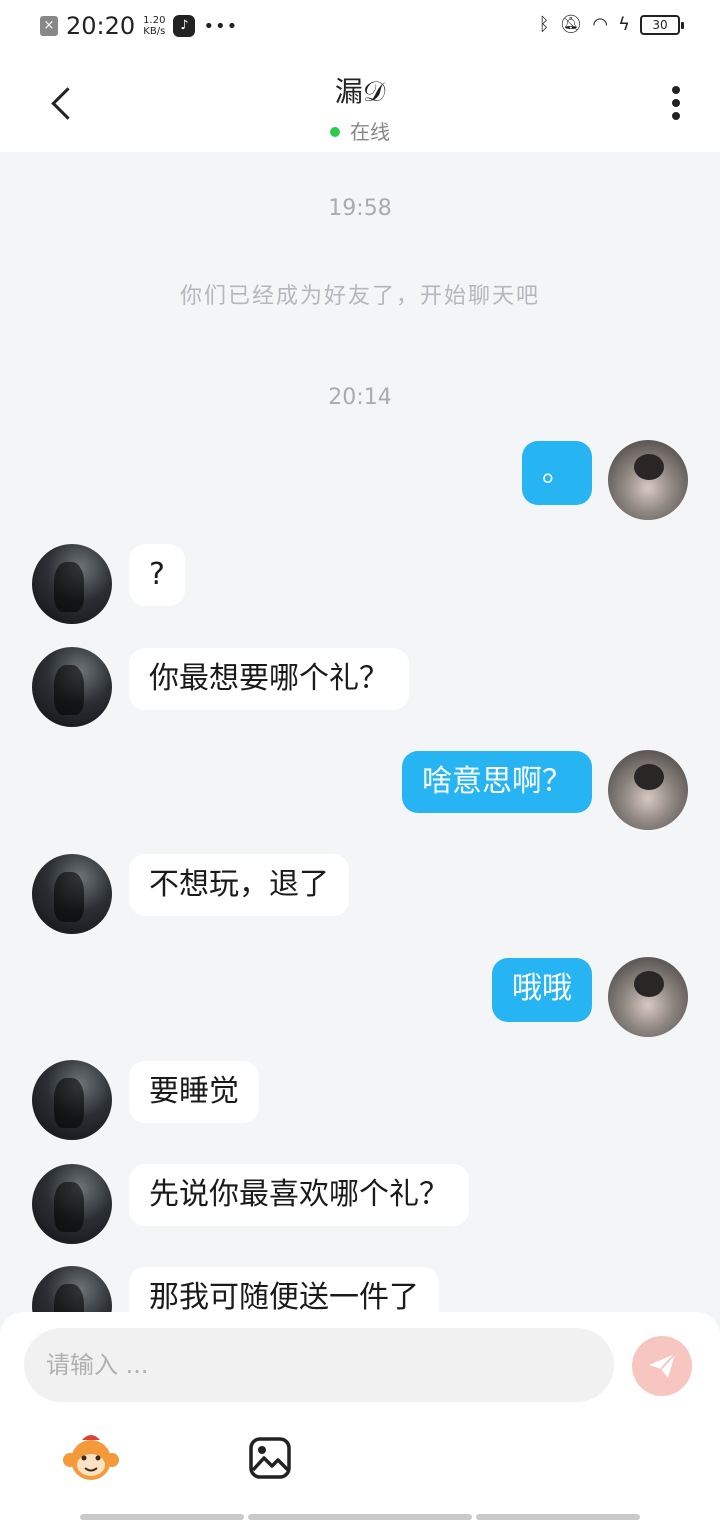 This screenshot has height=1520, width=720. I want to click on paper-plane-icon, so click(662, 1365).